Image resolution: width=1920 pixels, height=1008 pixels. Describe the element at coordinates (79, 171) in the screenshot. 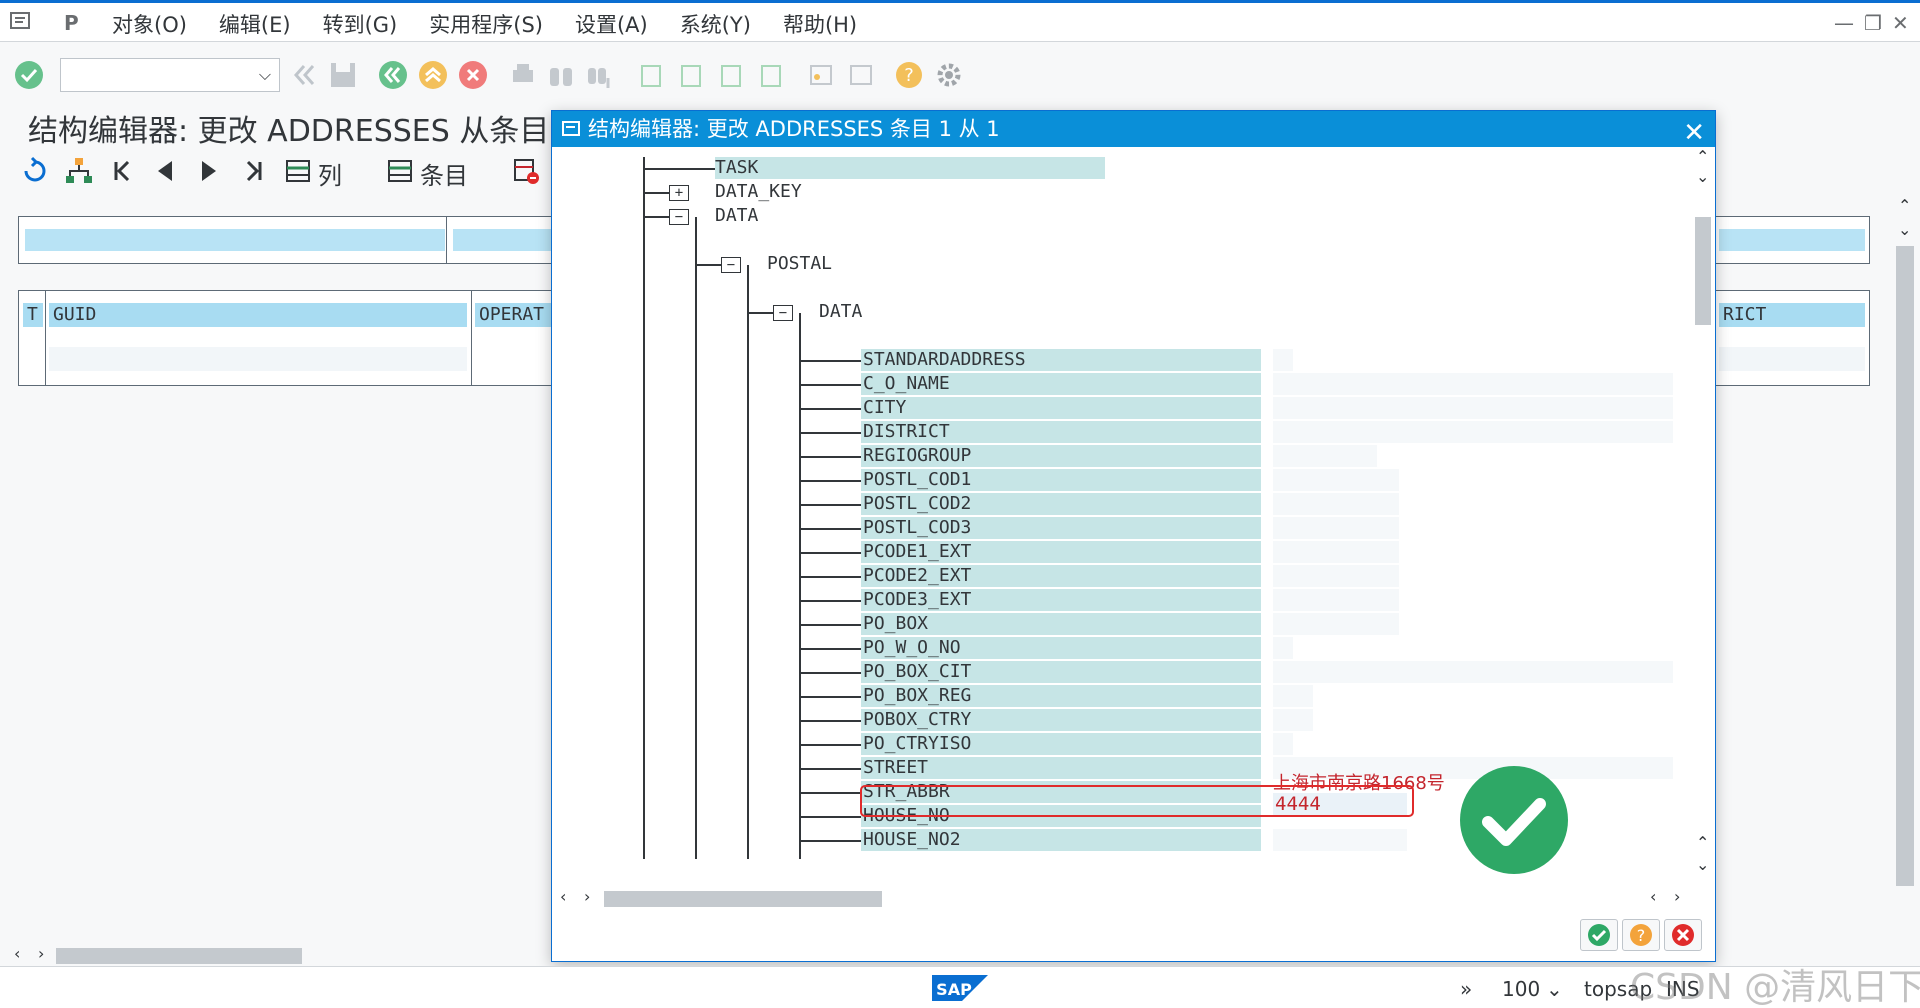

I see `hierarchy-icon` at that location.